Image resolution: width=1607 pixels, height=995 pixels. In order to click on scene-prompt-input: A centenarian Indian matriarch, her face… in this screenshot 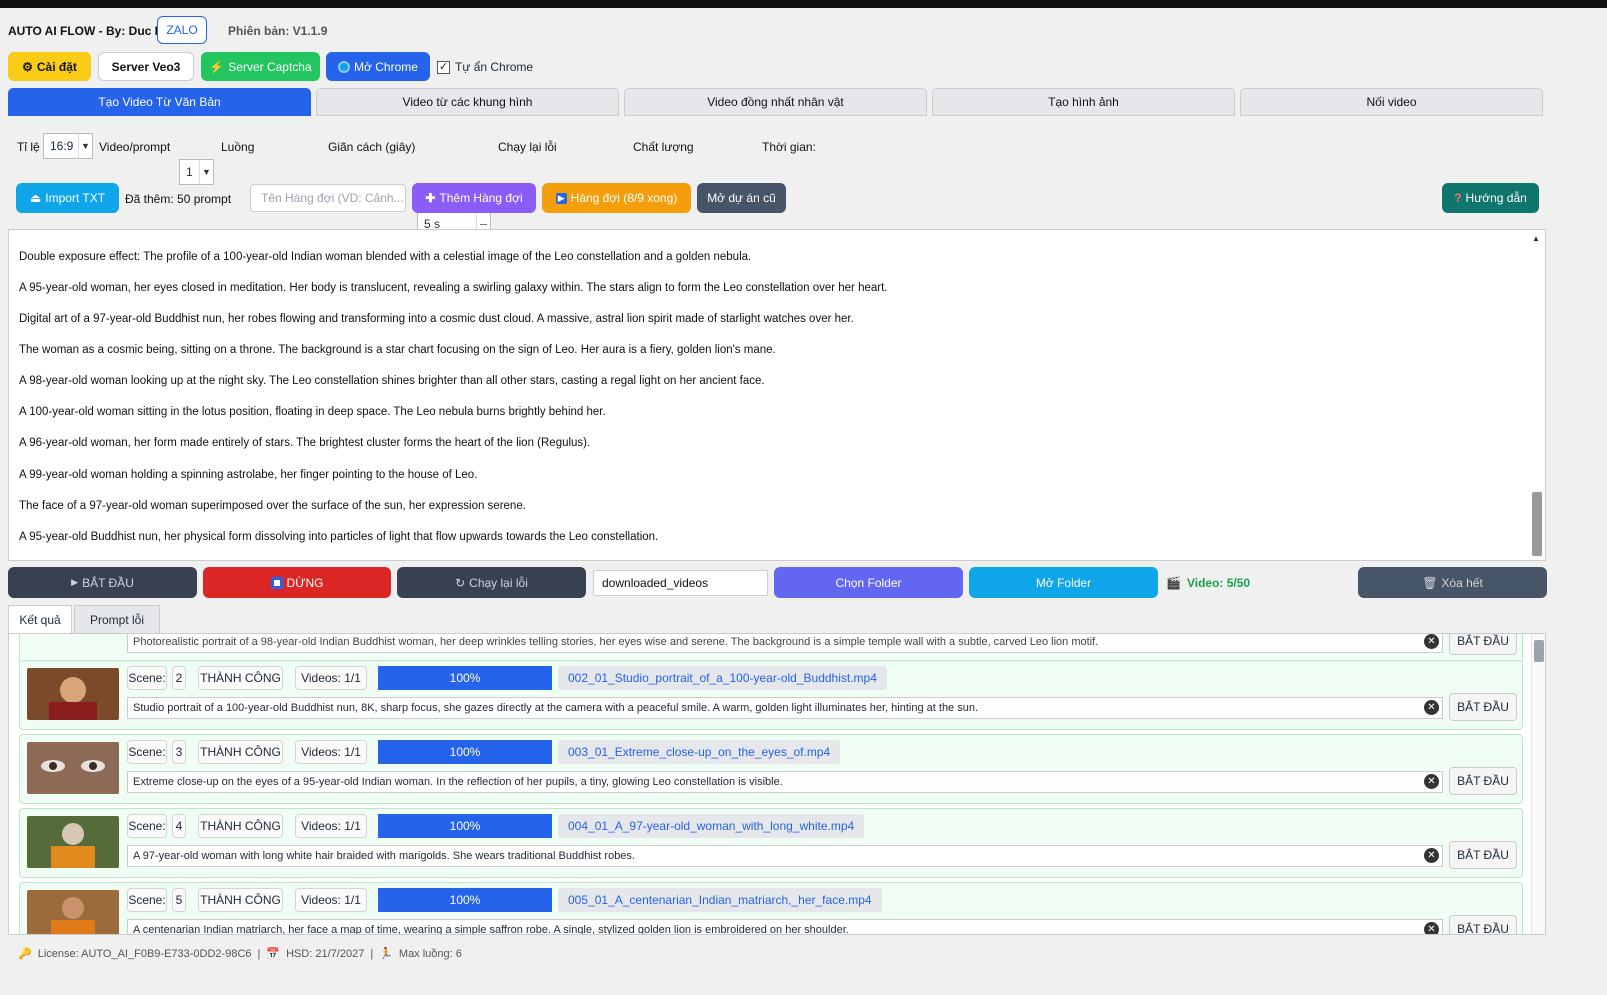, I will do `click(785, 926)`.